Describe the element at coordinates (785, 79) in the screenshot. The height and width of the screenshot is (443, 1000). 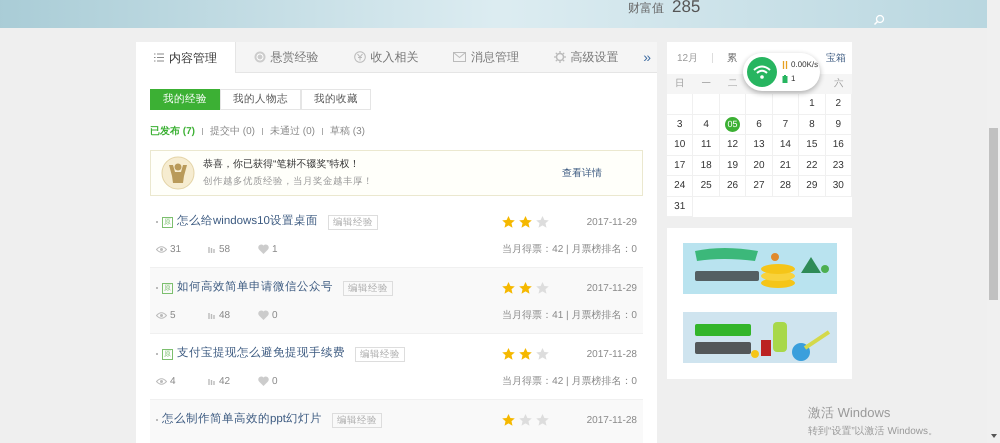
I see `battery-icon` at that location.